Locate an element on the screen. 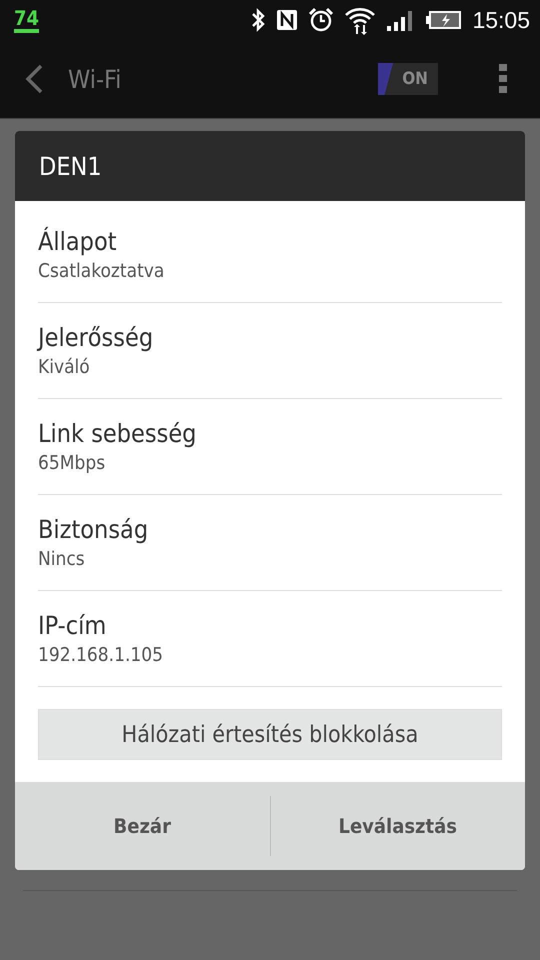 The width and height of the screenshot is (540, 960). field-label: Biztonság is located at coordinates (94, 529).